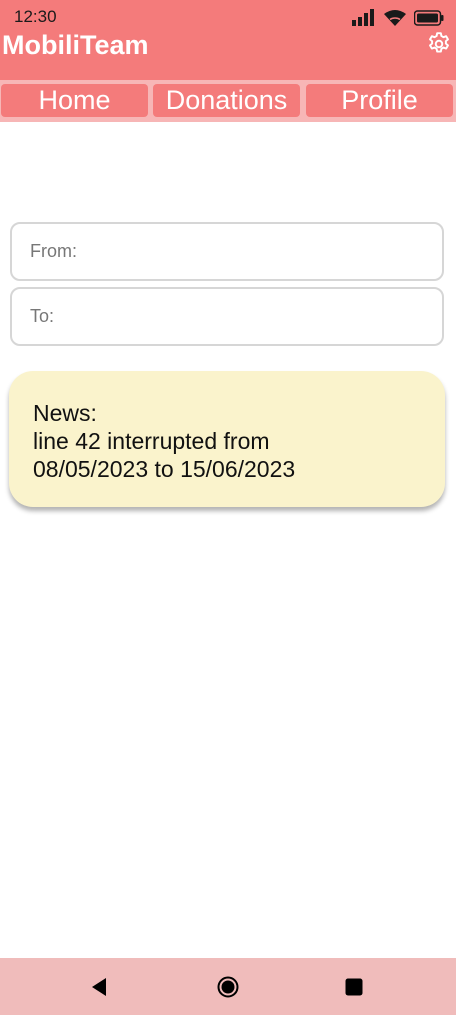 This screenshot has height=1015, width=456. Describe the element at coordinates (35, 16) in the screenshot. I see `status-time: 12:30` at that location.